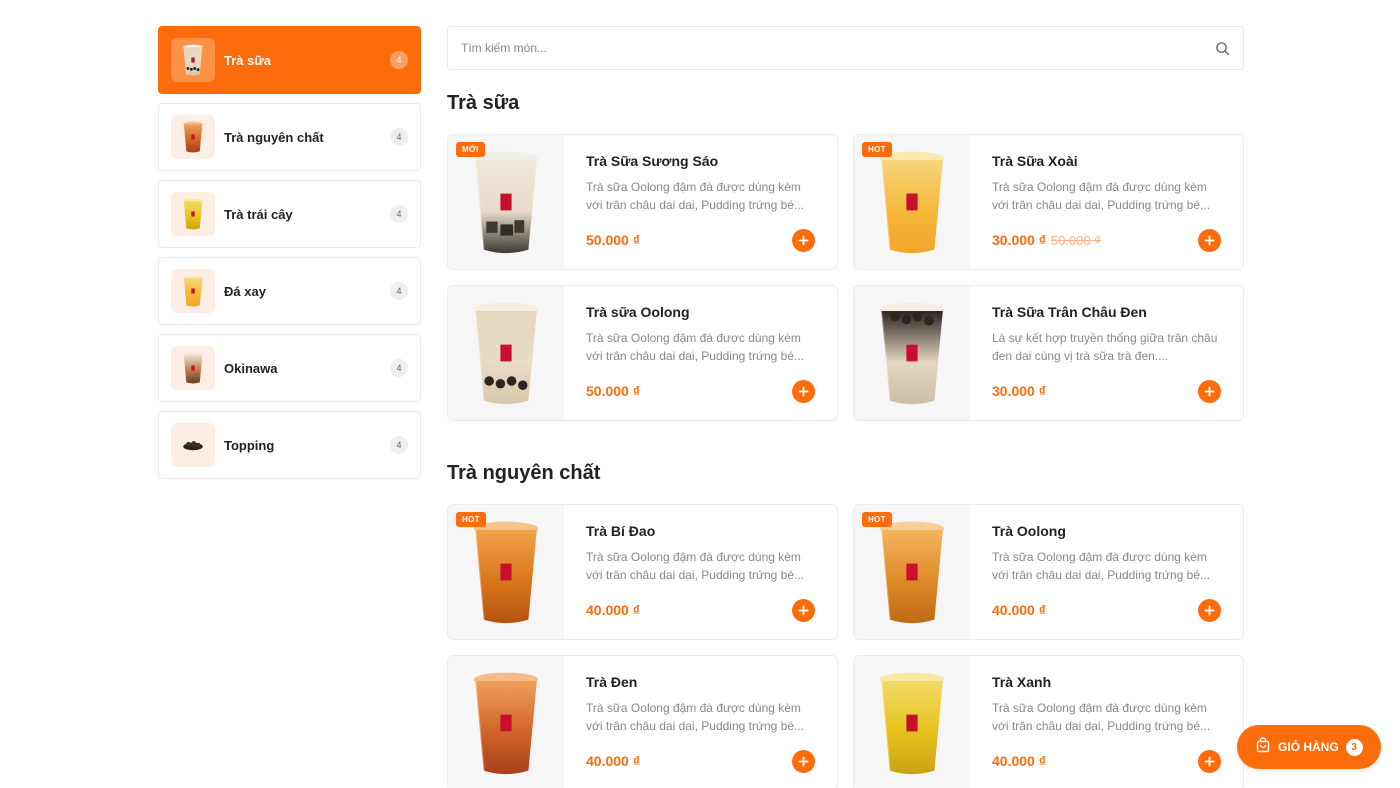 The width and height of the screenshot is (1400, 788). Describe the element at coordinates (258, 214) in the screenshot. I see `category-name: Trà trái cây` at that location.